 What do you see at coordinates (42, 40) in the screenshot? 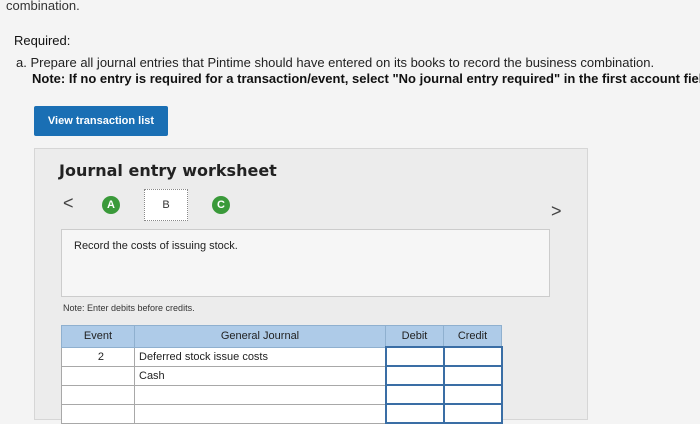
I see `required-title: Required:` at bounding box center [42, 40].